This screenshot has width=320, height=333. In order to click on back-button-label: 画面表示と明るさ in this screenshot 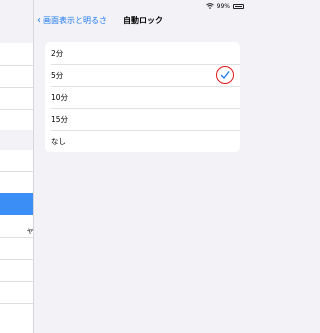, I will do `click(75, 20)`.